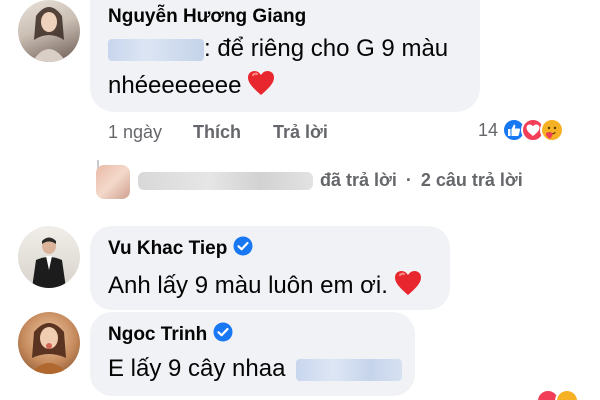 The height and width of the screenshot is (400, 600). I want to click on comment-time: 1 ngày, so click(135, 132).